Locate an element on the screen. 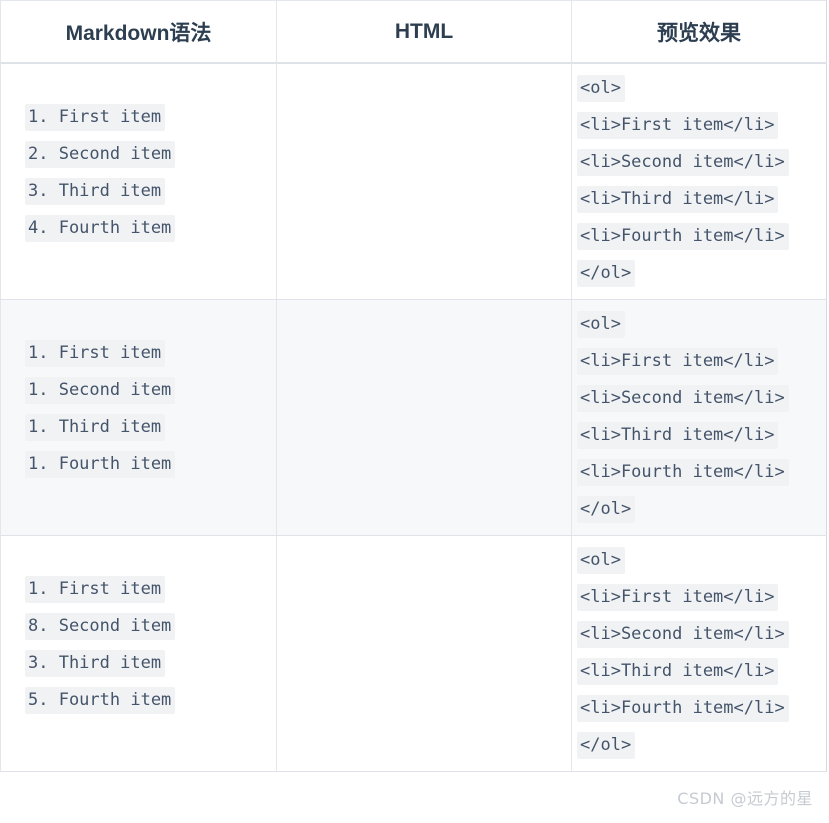  table-header: Markdown语法 HTML 预览效果 is located at coordinates (413, 32).